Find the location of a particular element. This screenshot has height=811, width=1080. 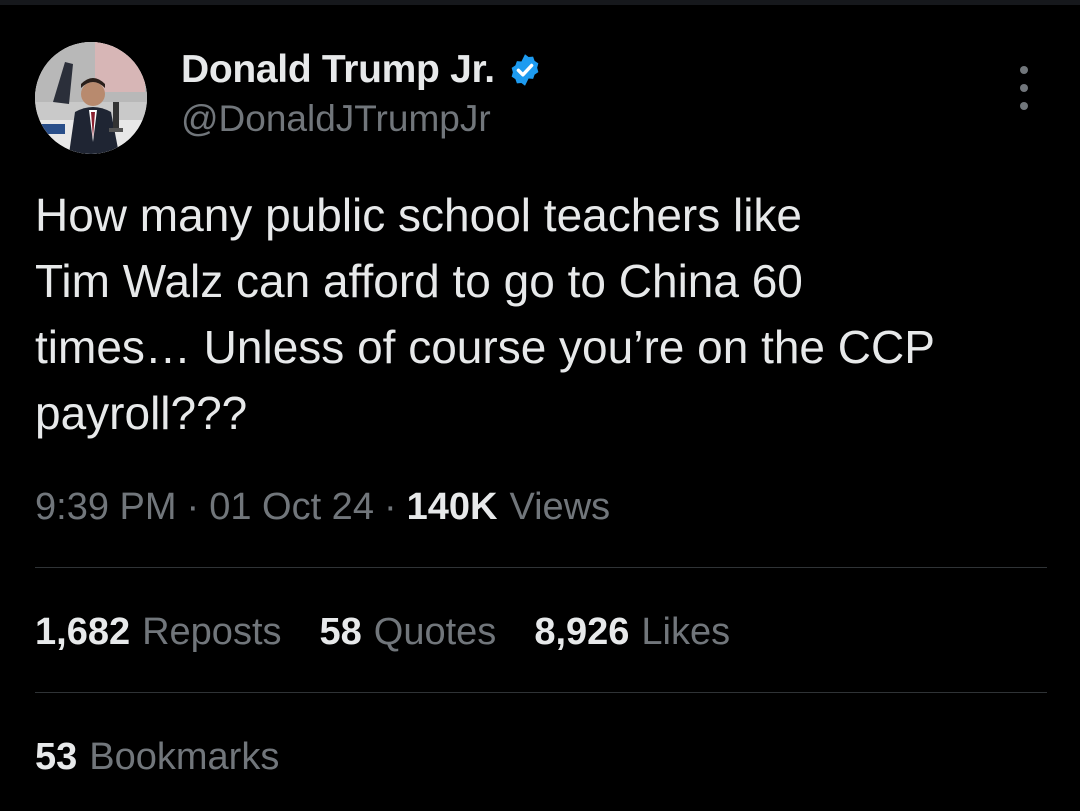

engagement-stats: 1,682 Reposts 58 Quotes 8,926 Likes is located at coordinates (401, 632).